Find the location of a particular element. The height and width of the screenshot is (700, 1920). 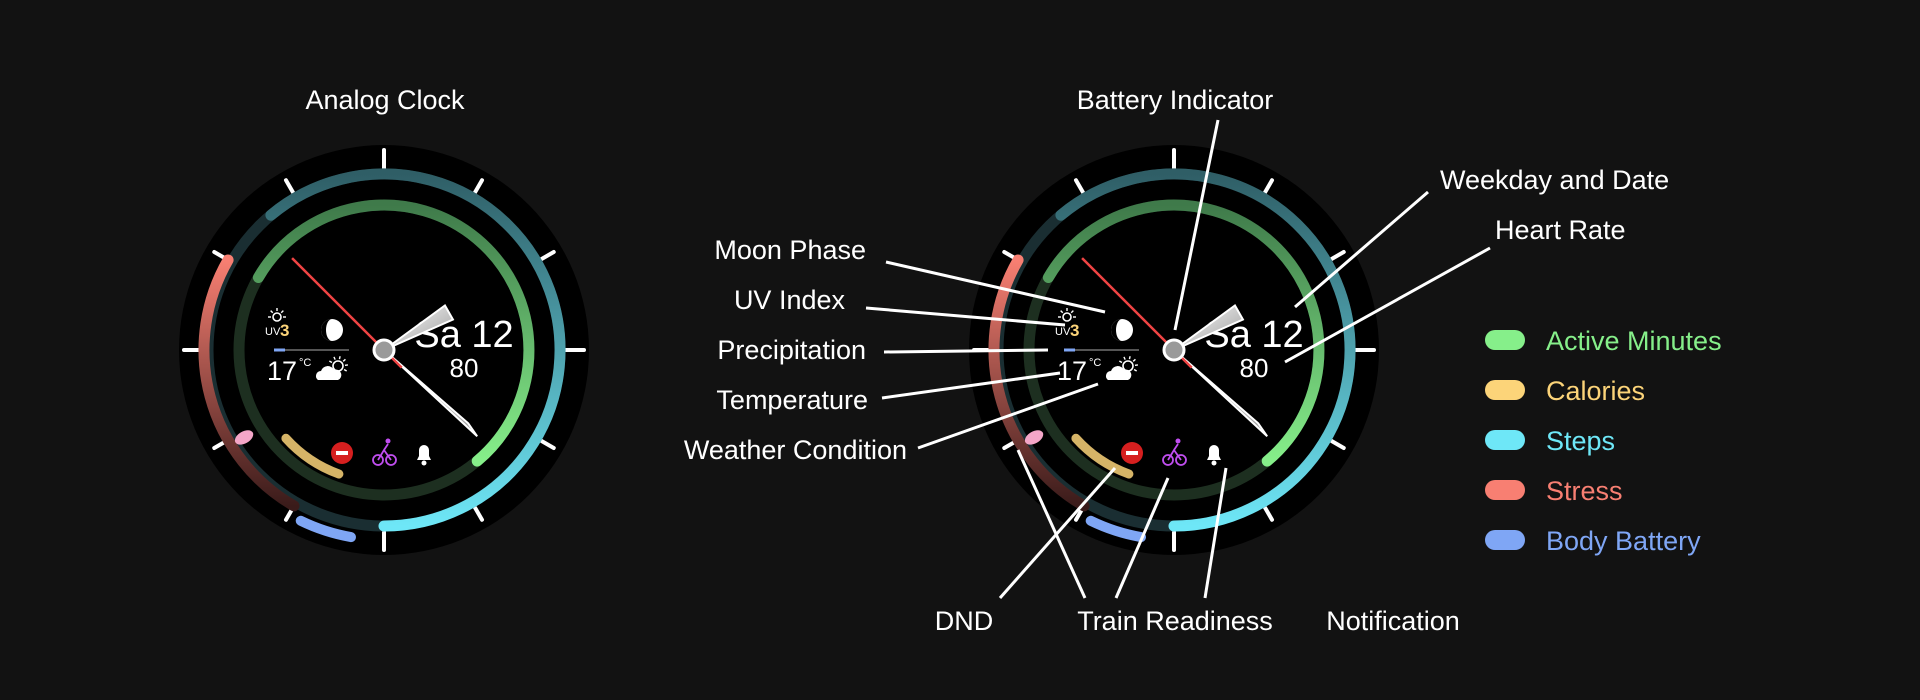

watch-face-left: Sa 1280UV 317 °C is located at coordinates (384, 350).